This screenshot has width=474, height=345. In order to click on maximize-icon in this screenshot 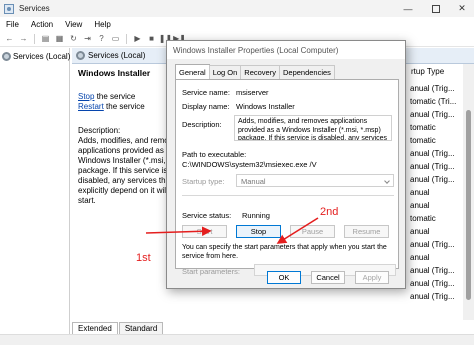, I will do `click(436, 8)`.